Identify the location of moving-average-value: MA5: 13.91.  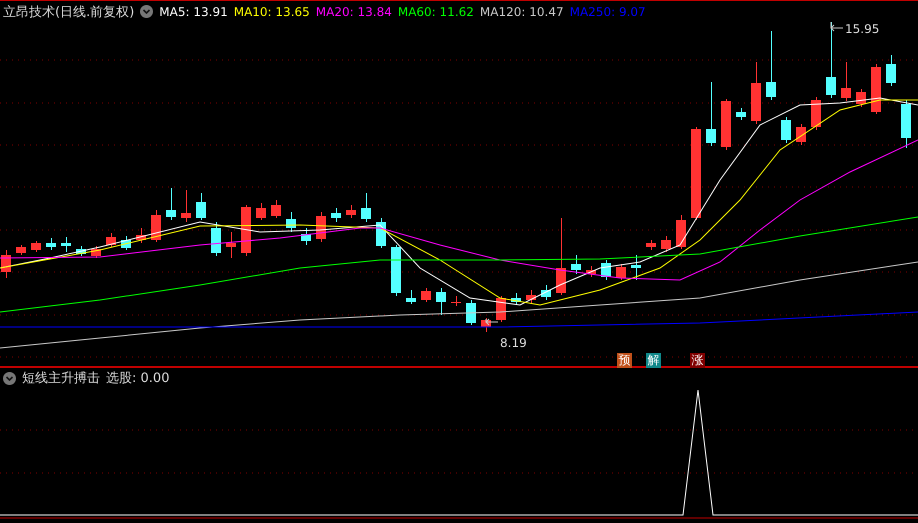
(193, 11).